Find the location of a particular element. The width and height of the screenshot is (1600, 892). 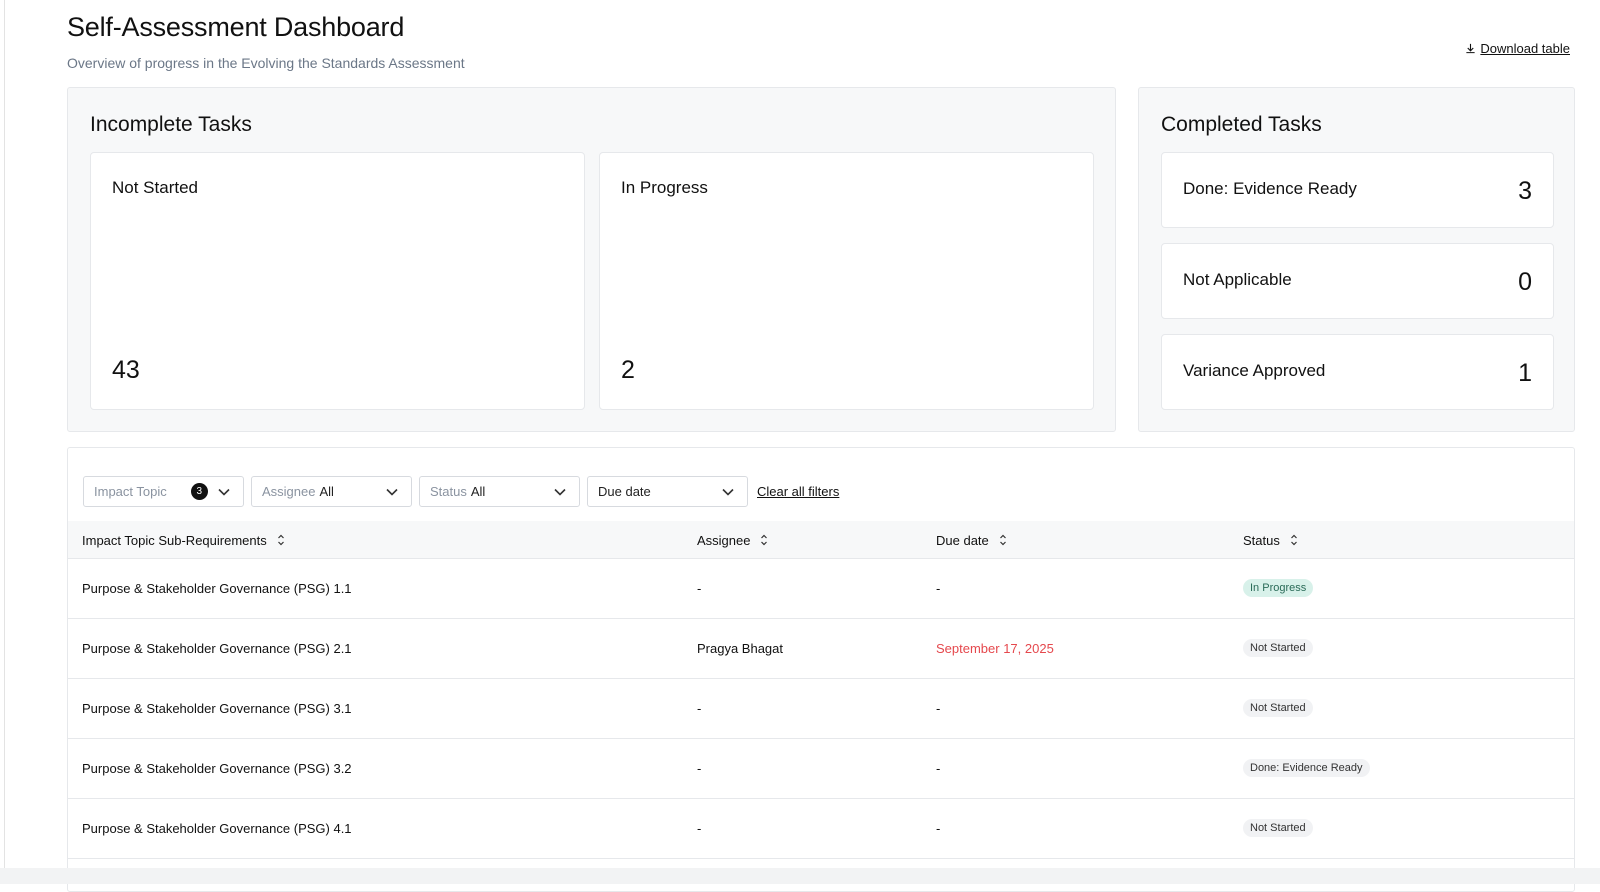

download-icon is located at coordinates (1470, 48).